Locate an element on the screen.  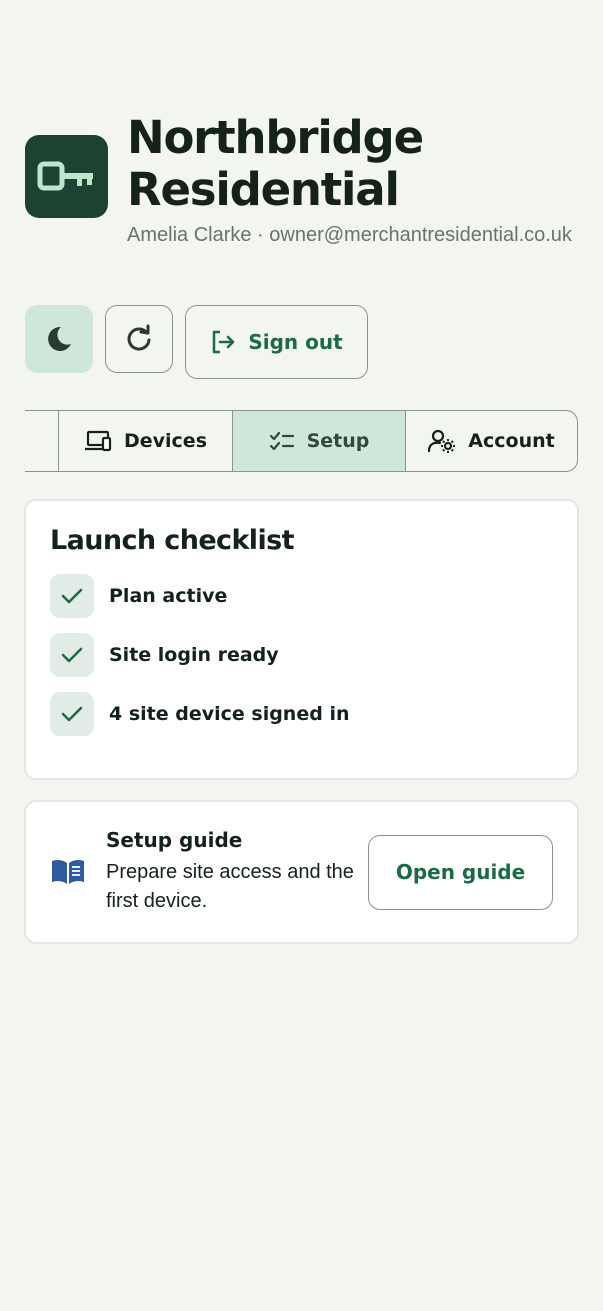
tab-hidden is located at coordinates (41, 441).